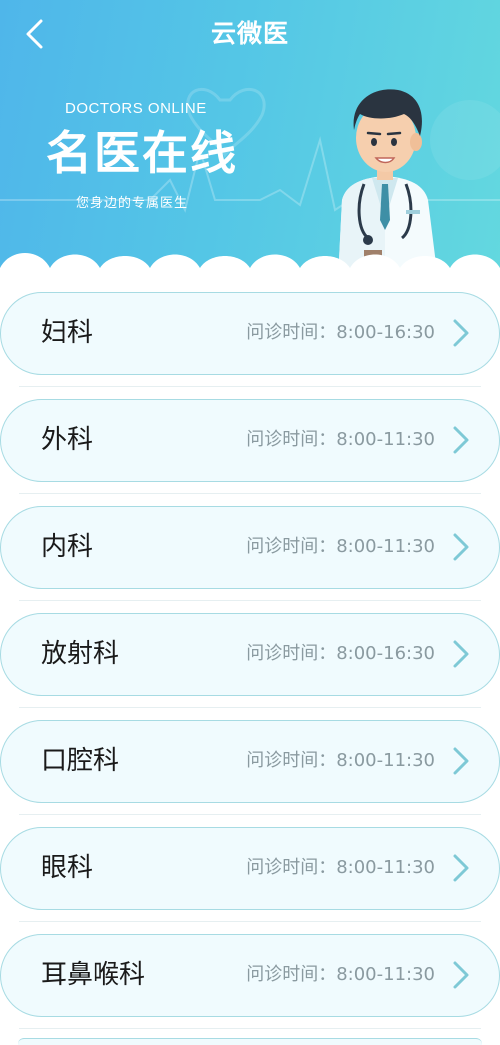 This screenshot has width=500, height=1045. I want to click on department-item-stomatology: 口腔科 问诊时间：8:00-11:30, so click(250, 767).